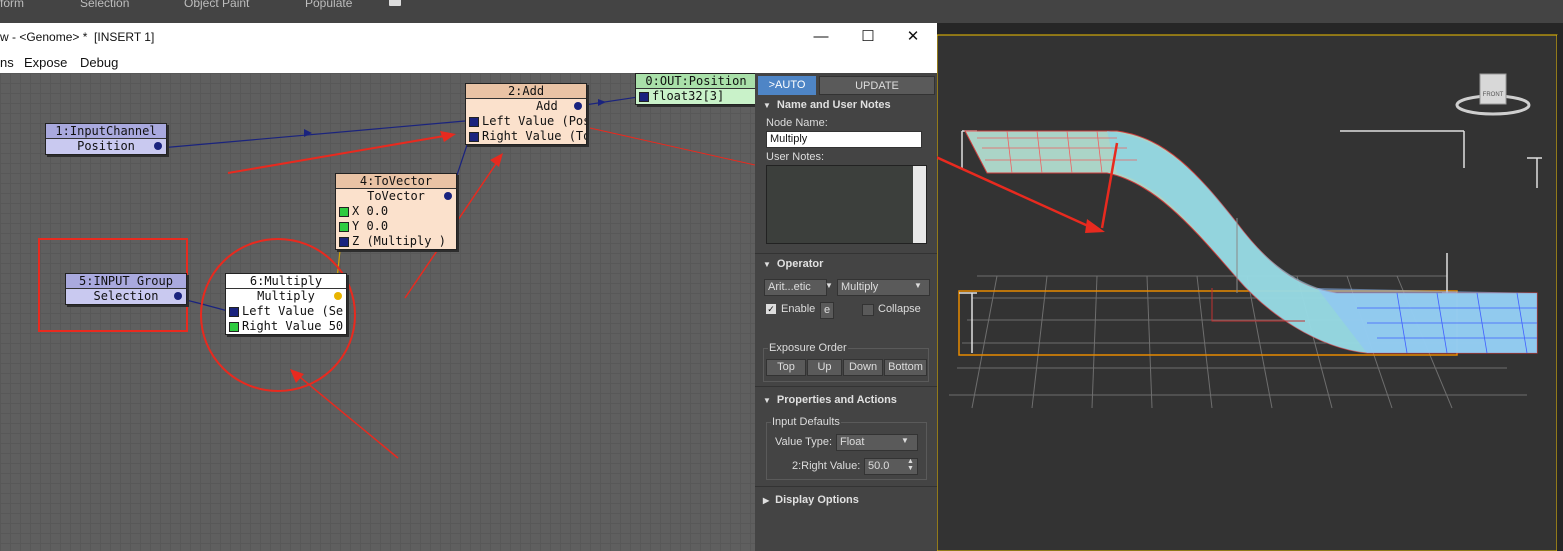 This screenshot has height=551, width=1563. I want to click on annotation-line, so click(672, 146).